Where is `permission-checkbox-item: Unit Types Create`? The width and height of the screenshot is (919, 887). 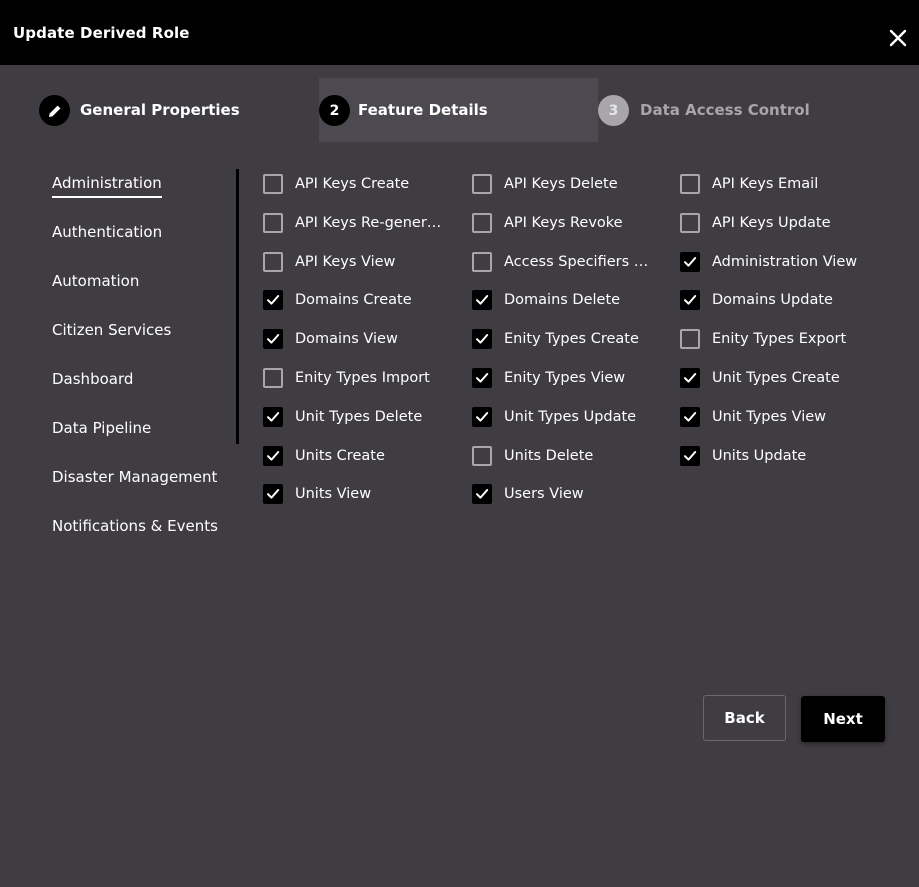 permission-checkbox-item: Unit Types Create is located at coordinates (772, 378).